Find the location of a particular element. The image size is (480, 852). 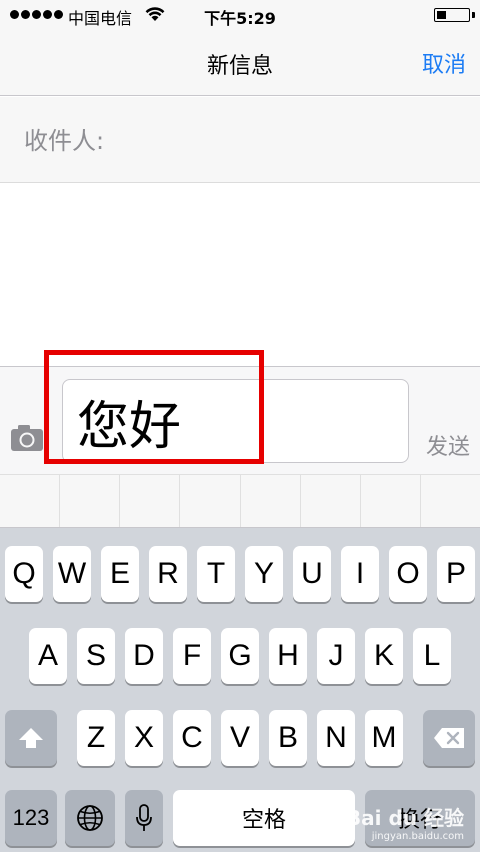

key-l: L is located at coordinates (432, 656).